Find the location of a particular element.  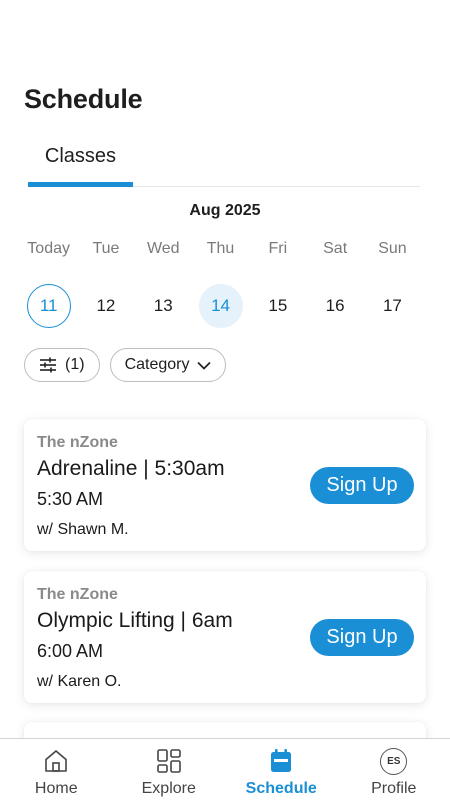

weekday-label: Fri is located at coordinates (278, 248).